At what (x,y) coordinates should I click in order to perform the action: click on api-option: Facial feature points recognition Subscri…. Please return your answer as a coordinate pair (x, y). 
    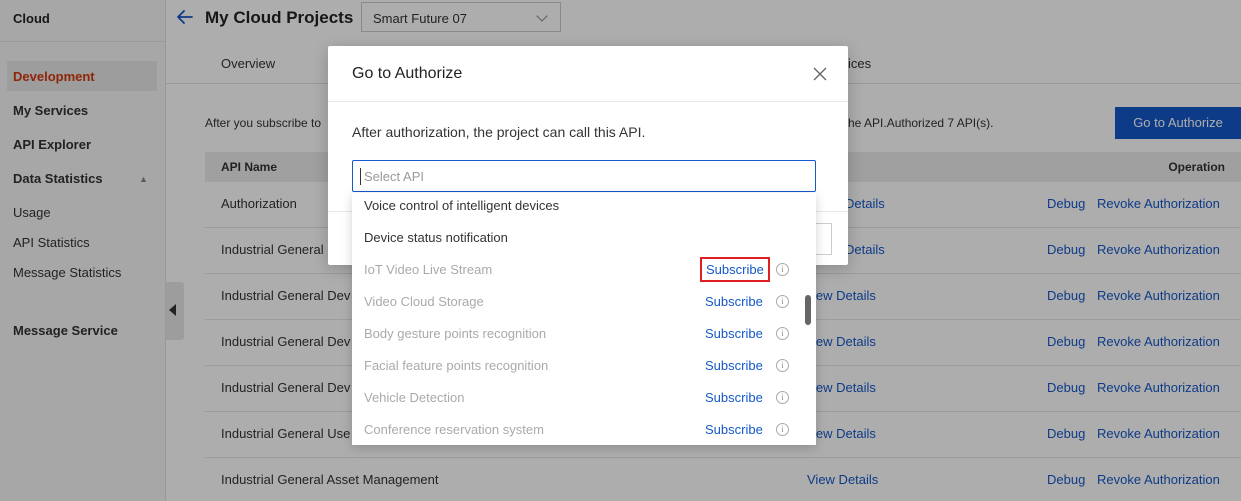
    Looking at the image, I should click on (577, 366).